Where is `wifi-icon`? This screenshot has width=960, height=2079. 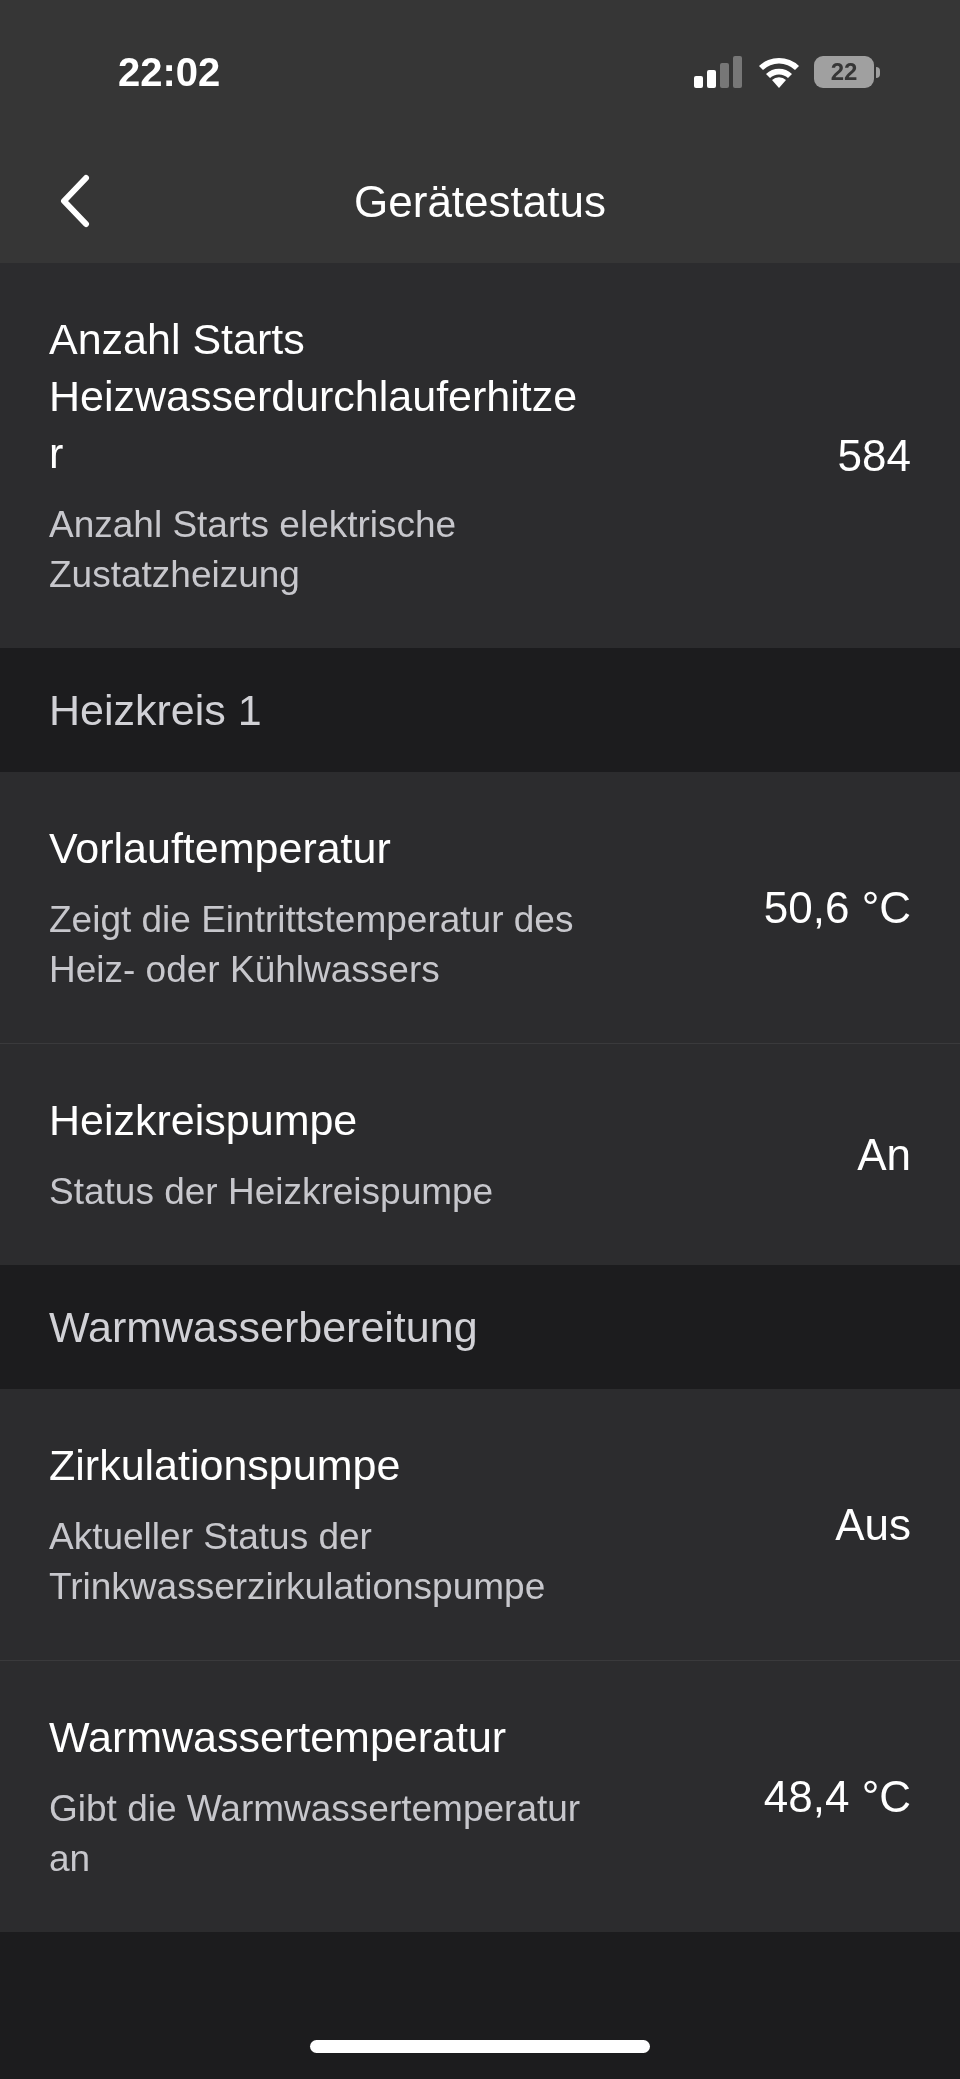 wifi-icon is located at coordinates (779, 72).